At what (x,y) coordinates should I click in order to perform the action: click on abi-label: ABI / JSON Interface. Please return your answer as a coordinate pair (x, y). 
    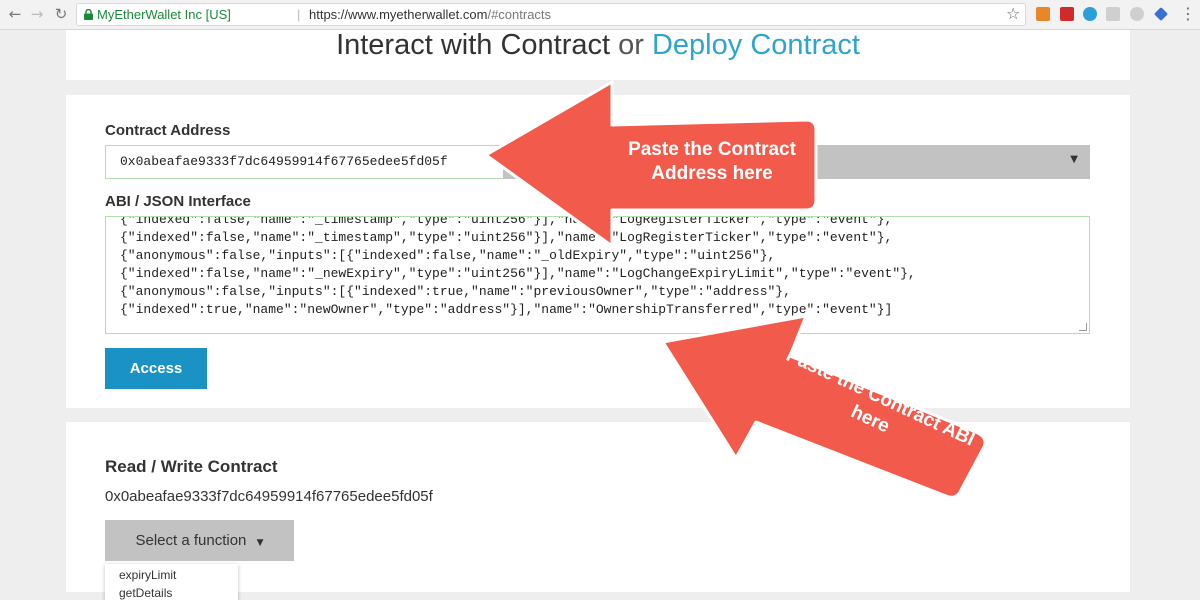
    Looking at the image, I should click on (178, 201).